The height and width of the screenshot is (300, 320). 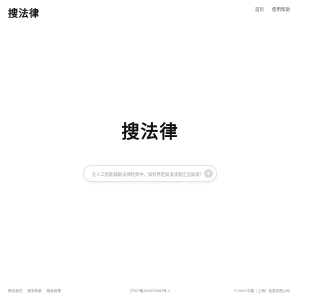 I want to click on copyright-text: © 2024 华鼎（上海）信息有限公司, so click(x=262, y=291).